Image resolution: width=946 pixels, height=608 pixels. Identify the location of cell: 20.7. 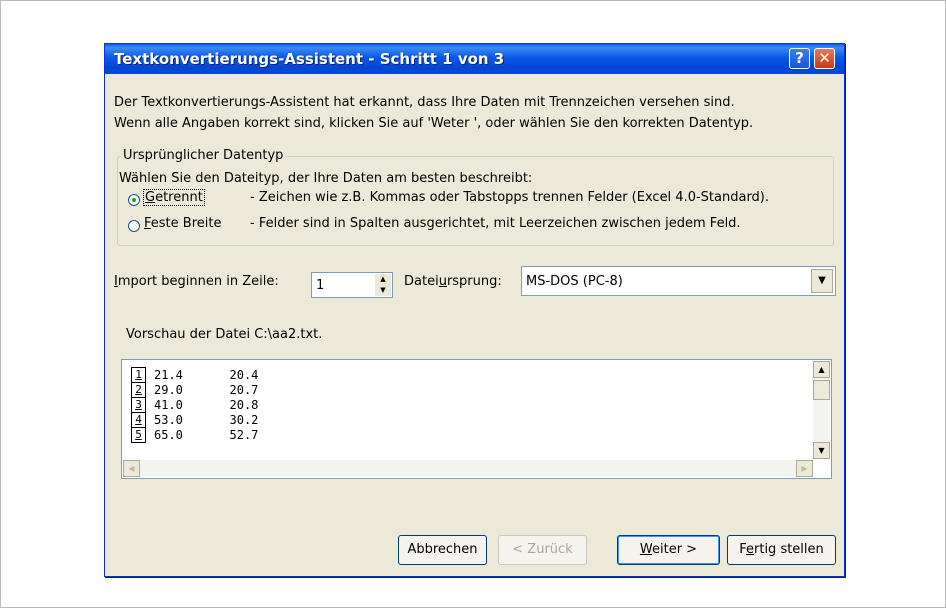
(244, 389).